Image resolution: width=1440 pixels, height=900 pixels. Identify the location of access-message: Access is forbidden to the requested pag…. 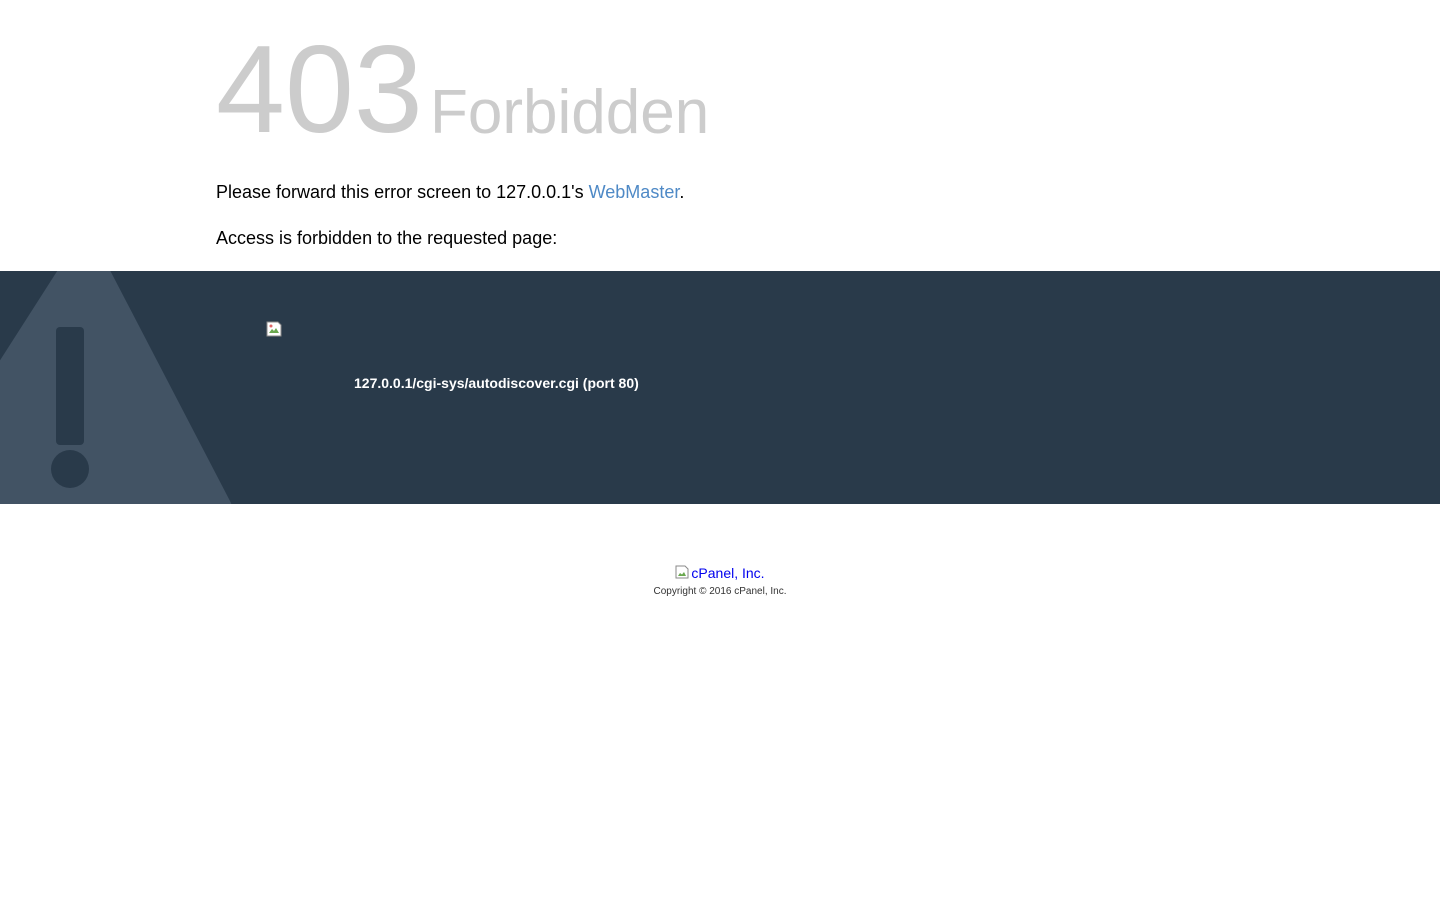
(387, 238).